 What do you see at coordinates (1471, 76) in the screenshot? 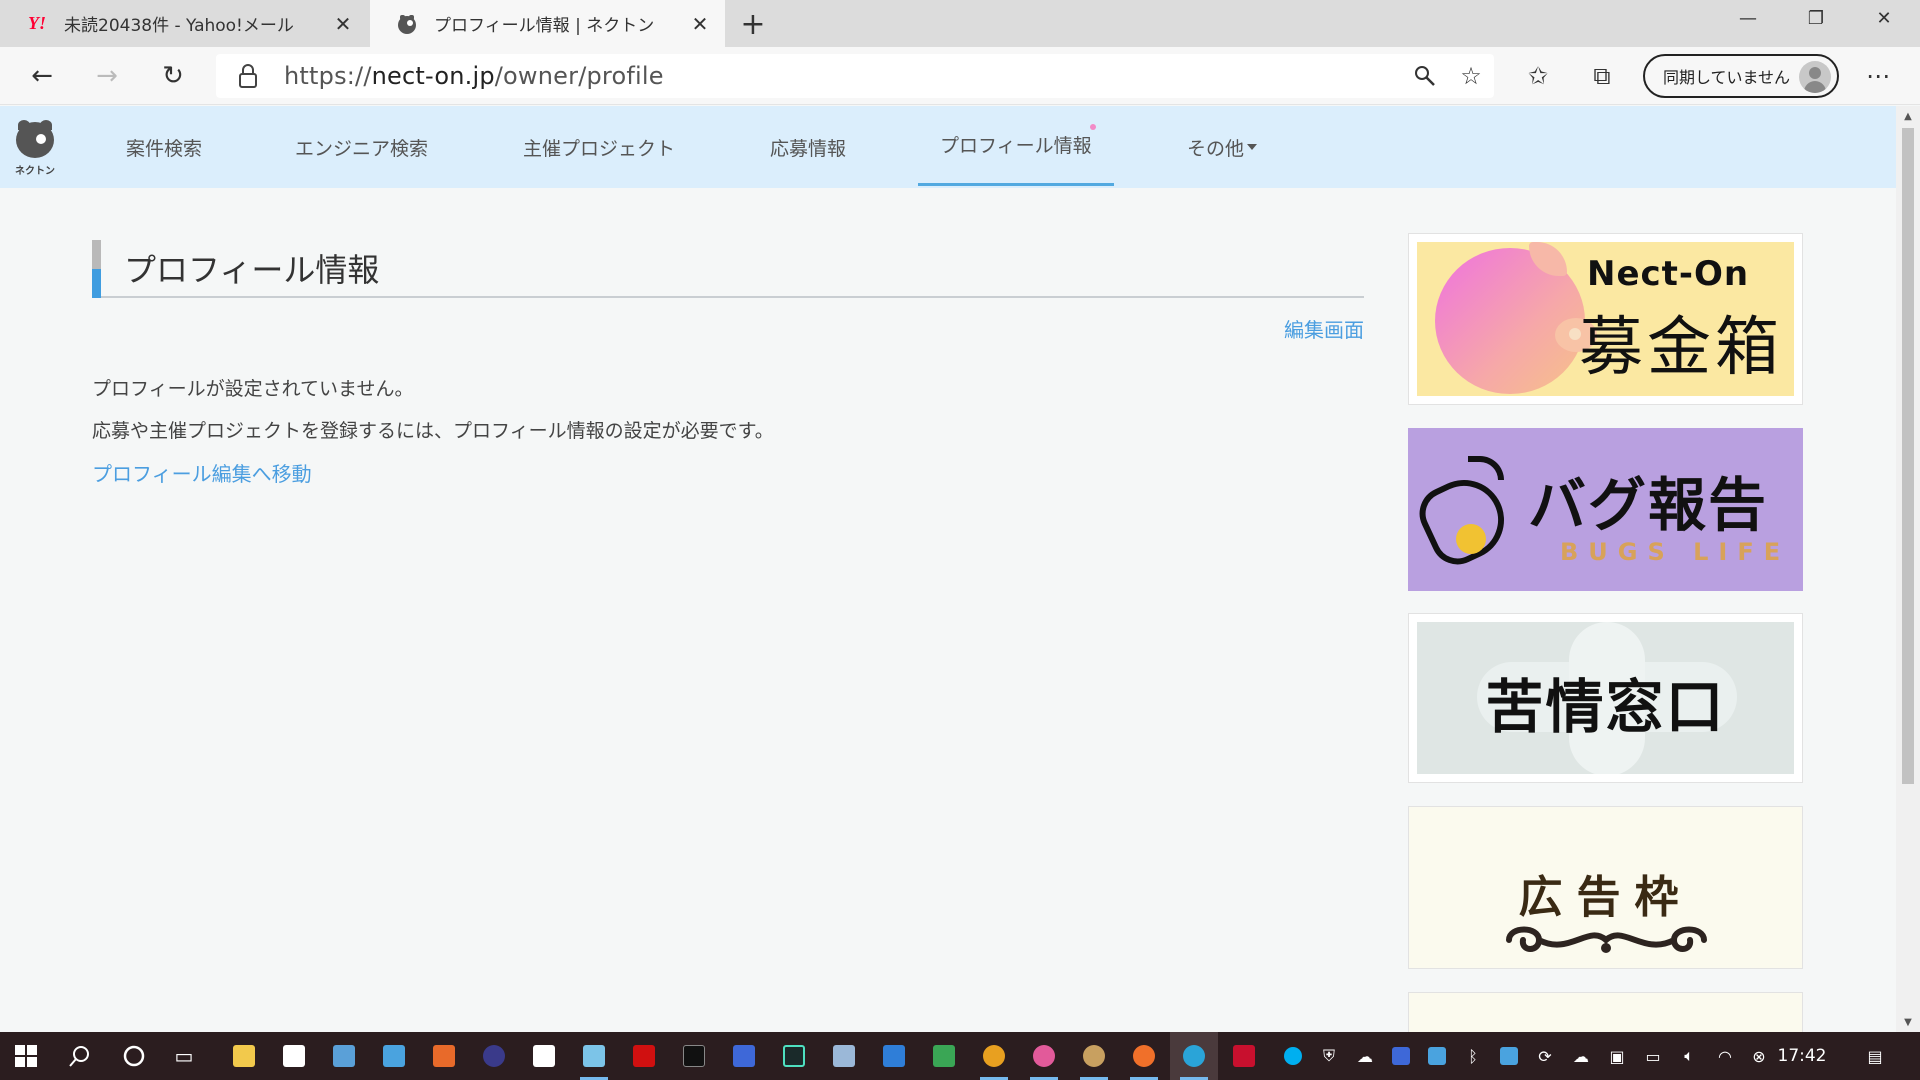
I see `favorite-star-icon: ☆` at bounding box center [1471, 76].